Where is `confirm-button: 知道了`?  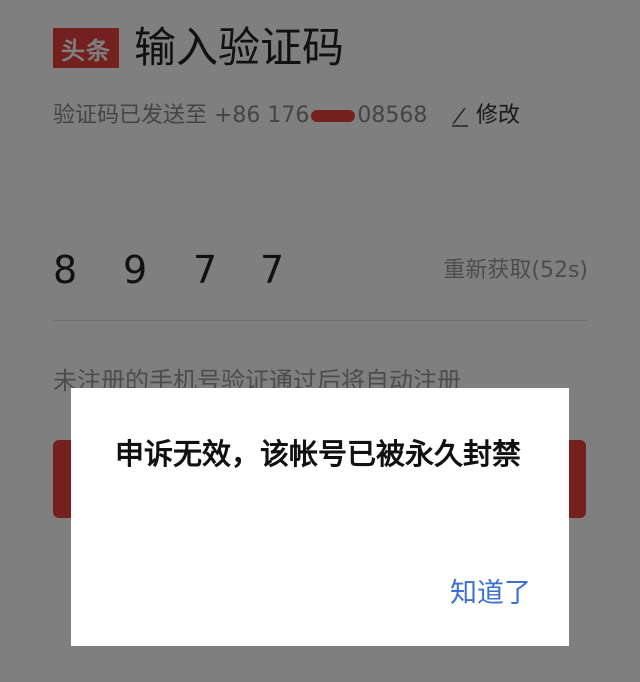 confirm-button: 知道了 is located at coordinates (490, 594).